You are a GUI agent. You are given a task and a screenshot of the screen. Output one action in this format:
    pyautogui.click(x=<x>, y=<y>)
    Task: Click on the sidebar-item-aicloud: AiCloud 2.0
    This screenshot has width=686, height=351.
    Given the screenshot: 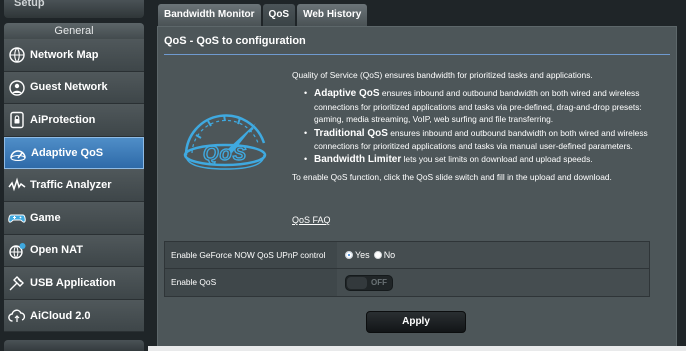 What is the action you would take?
    pyautogui.click(x=74, y=316)
    